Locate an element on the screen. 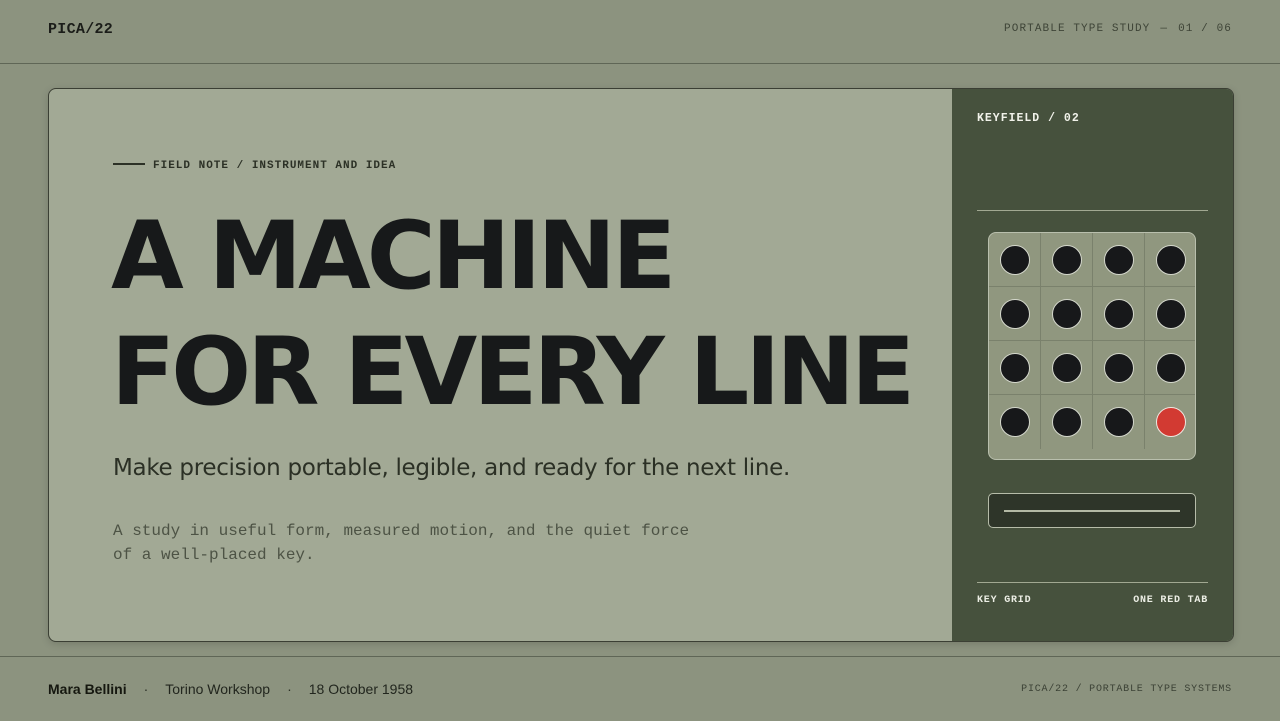 This screenshot has width=1280, height=721. panel-divider-bottom is located at coordinates (1092, 582).